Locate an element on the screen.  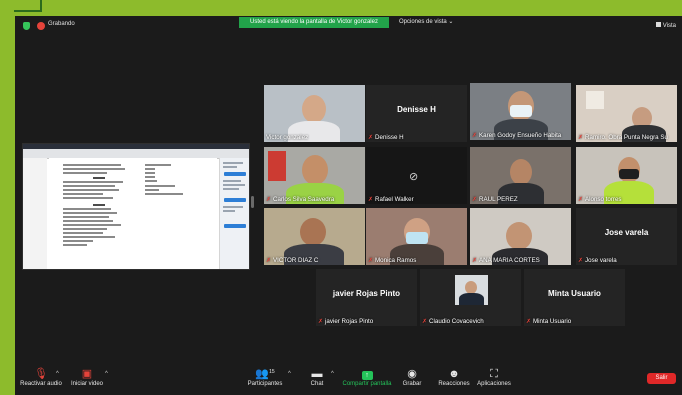
apps-button: ⛶ Aplicaciones is located at coordinates (494, 377).